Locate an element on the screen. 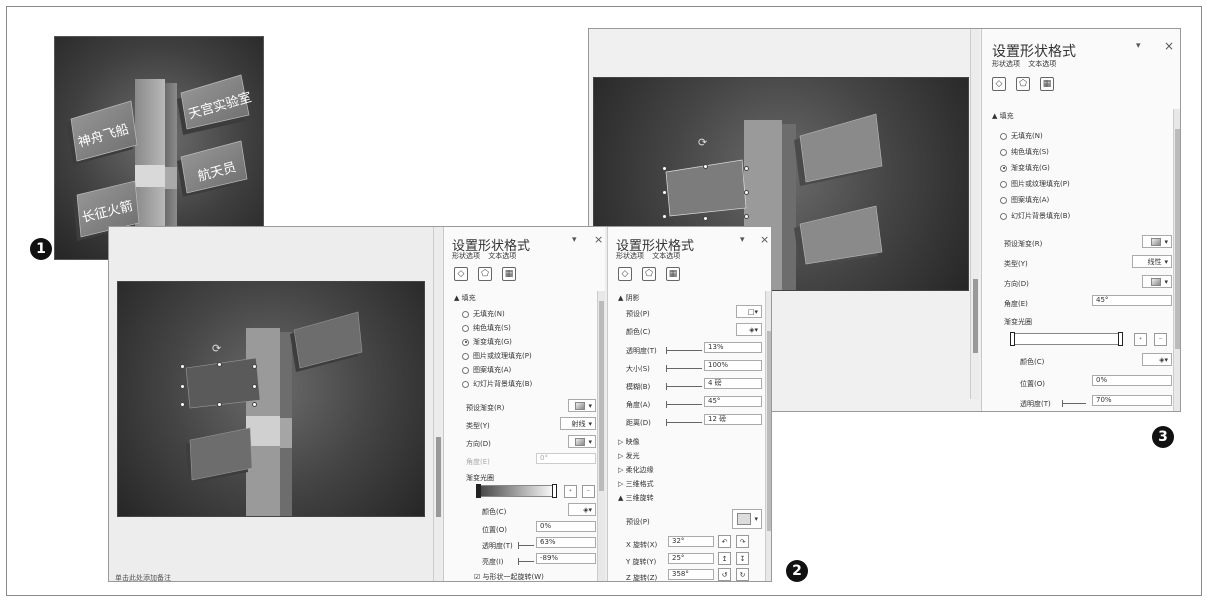  transparency-field: 63% is located at coordinates (566, 542).